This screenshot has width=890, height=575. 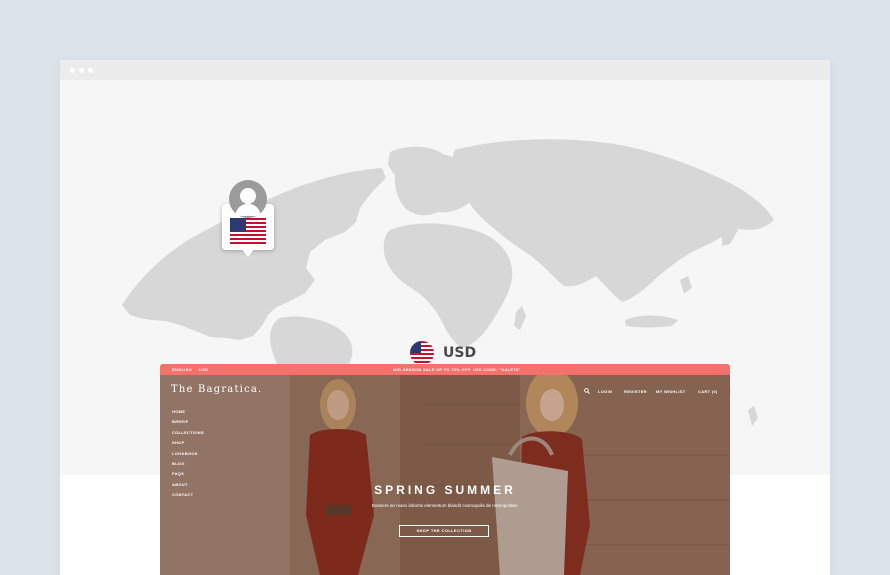 What do you see at coordinates (587, 391) in the screenshot?
I see `search-icon` at bounding box center [587, 391].